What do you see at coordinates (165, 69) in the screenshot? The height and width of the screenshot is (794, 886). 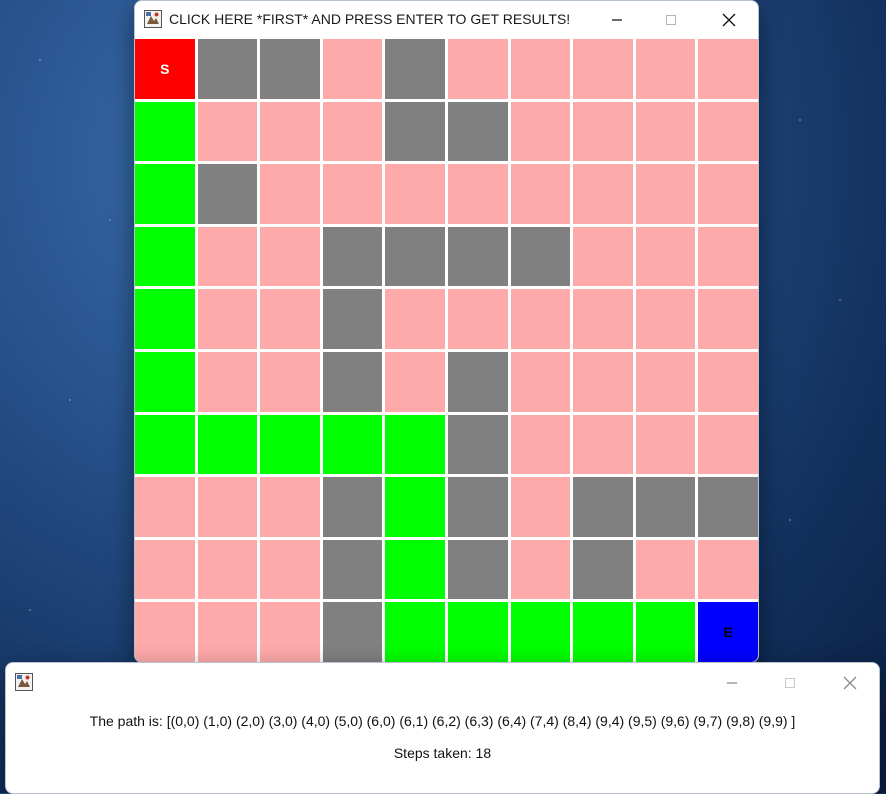 I see `start-cell: S` at bounding box center [165, 69].